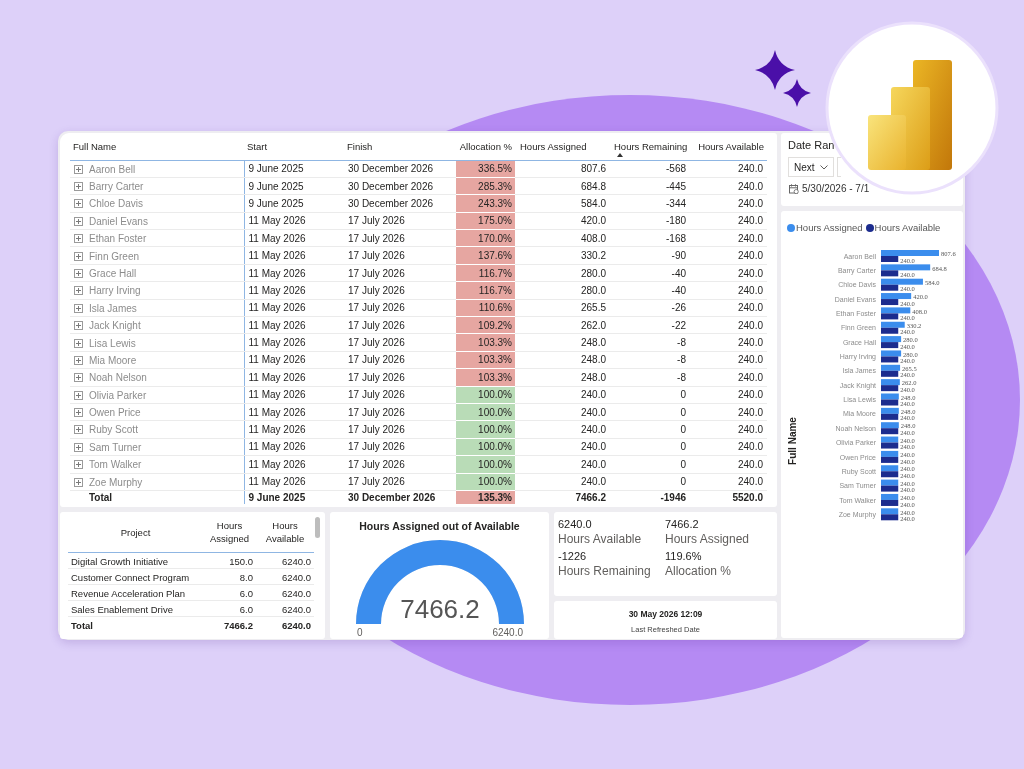 The height and width of the screenshot is (769, 1024). I want to click on column-header: Hours Remaining, so click(650, 148).